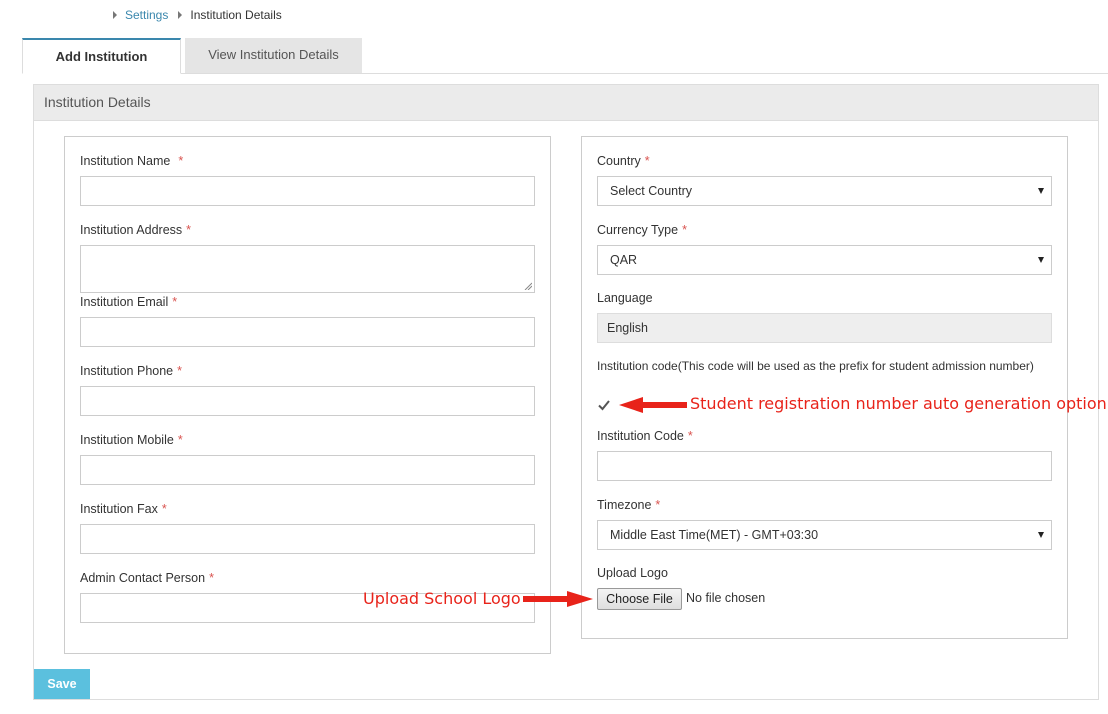 The height and width of the screenshot is (714, 1108). Describe the element at coordinates (132, 161) in the screenshot. I see `institution-name-label: Institution Name *` at that location.